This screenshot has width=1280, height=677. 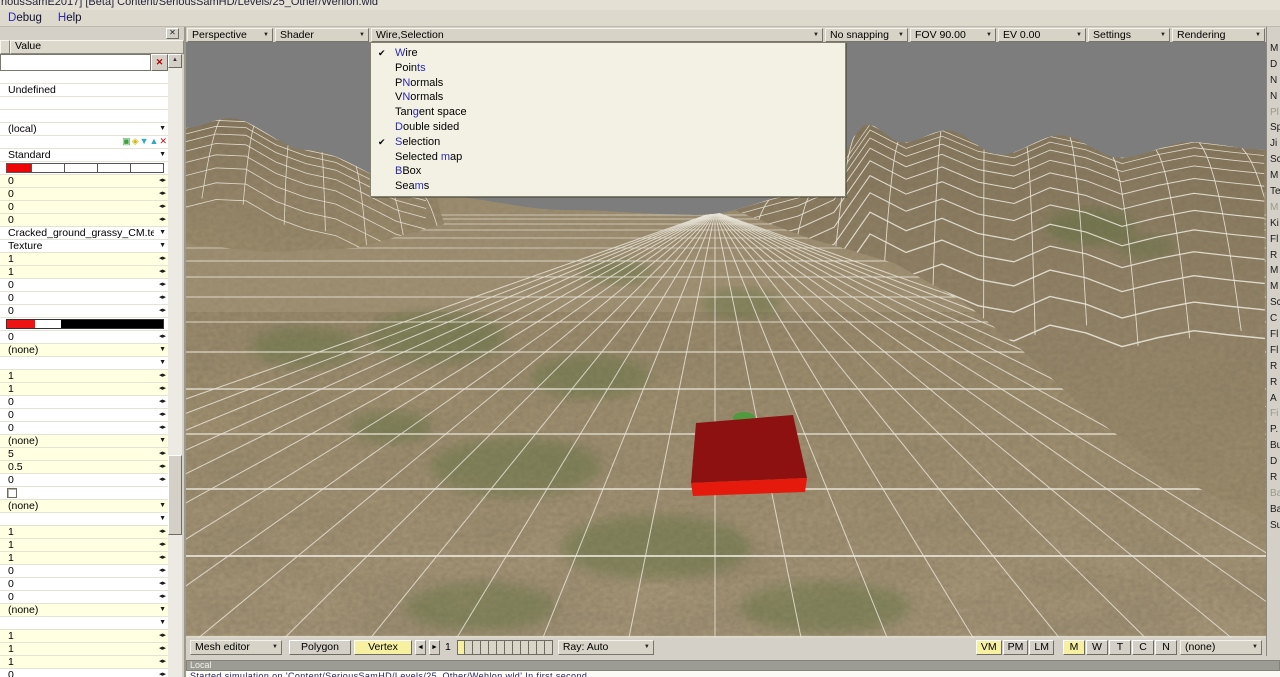 I want to click on editor-mode-combo: Mesh editor ▼, so click(x=236, y=647).